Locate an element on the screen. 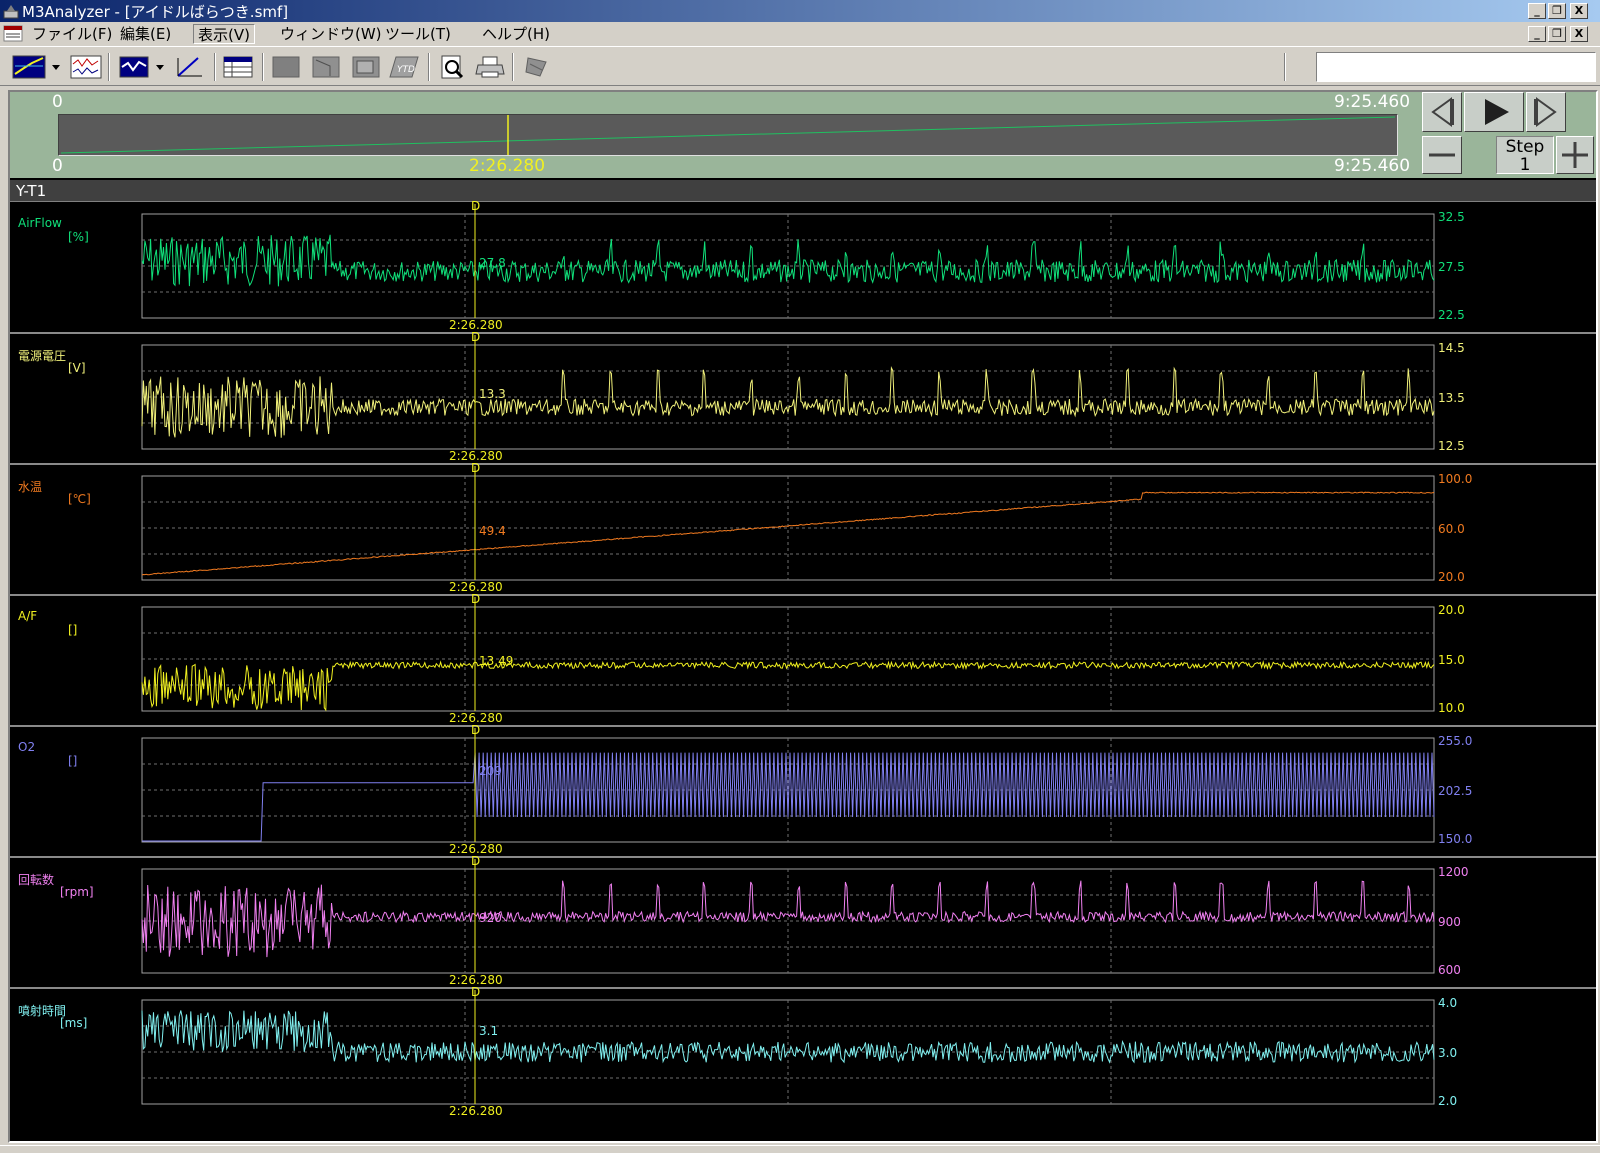 This screenshot has height=1153, width=1600. channel-row: 噴射時間 [ms] D 3.1 2:26.280 4.0 3.0 2.0 is located at coordinates (803, 1052).